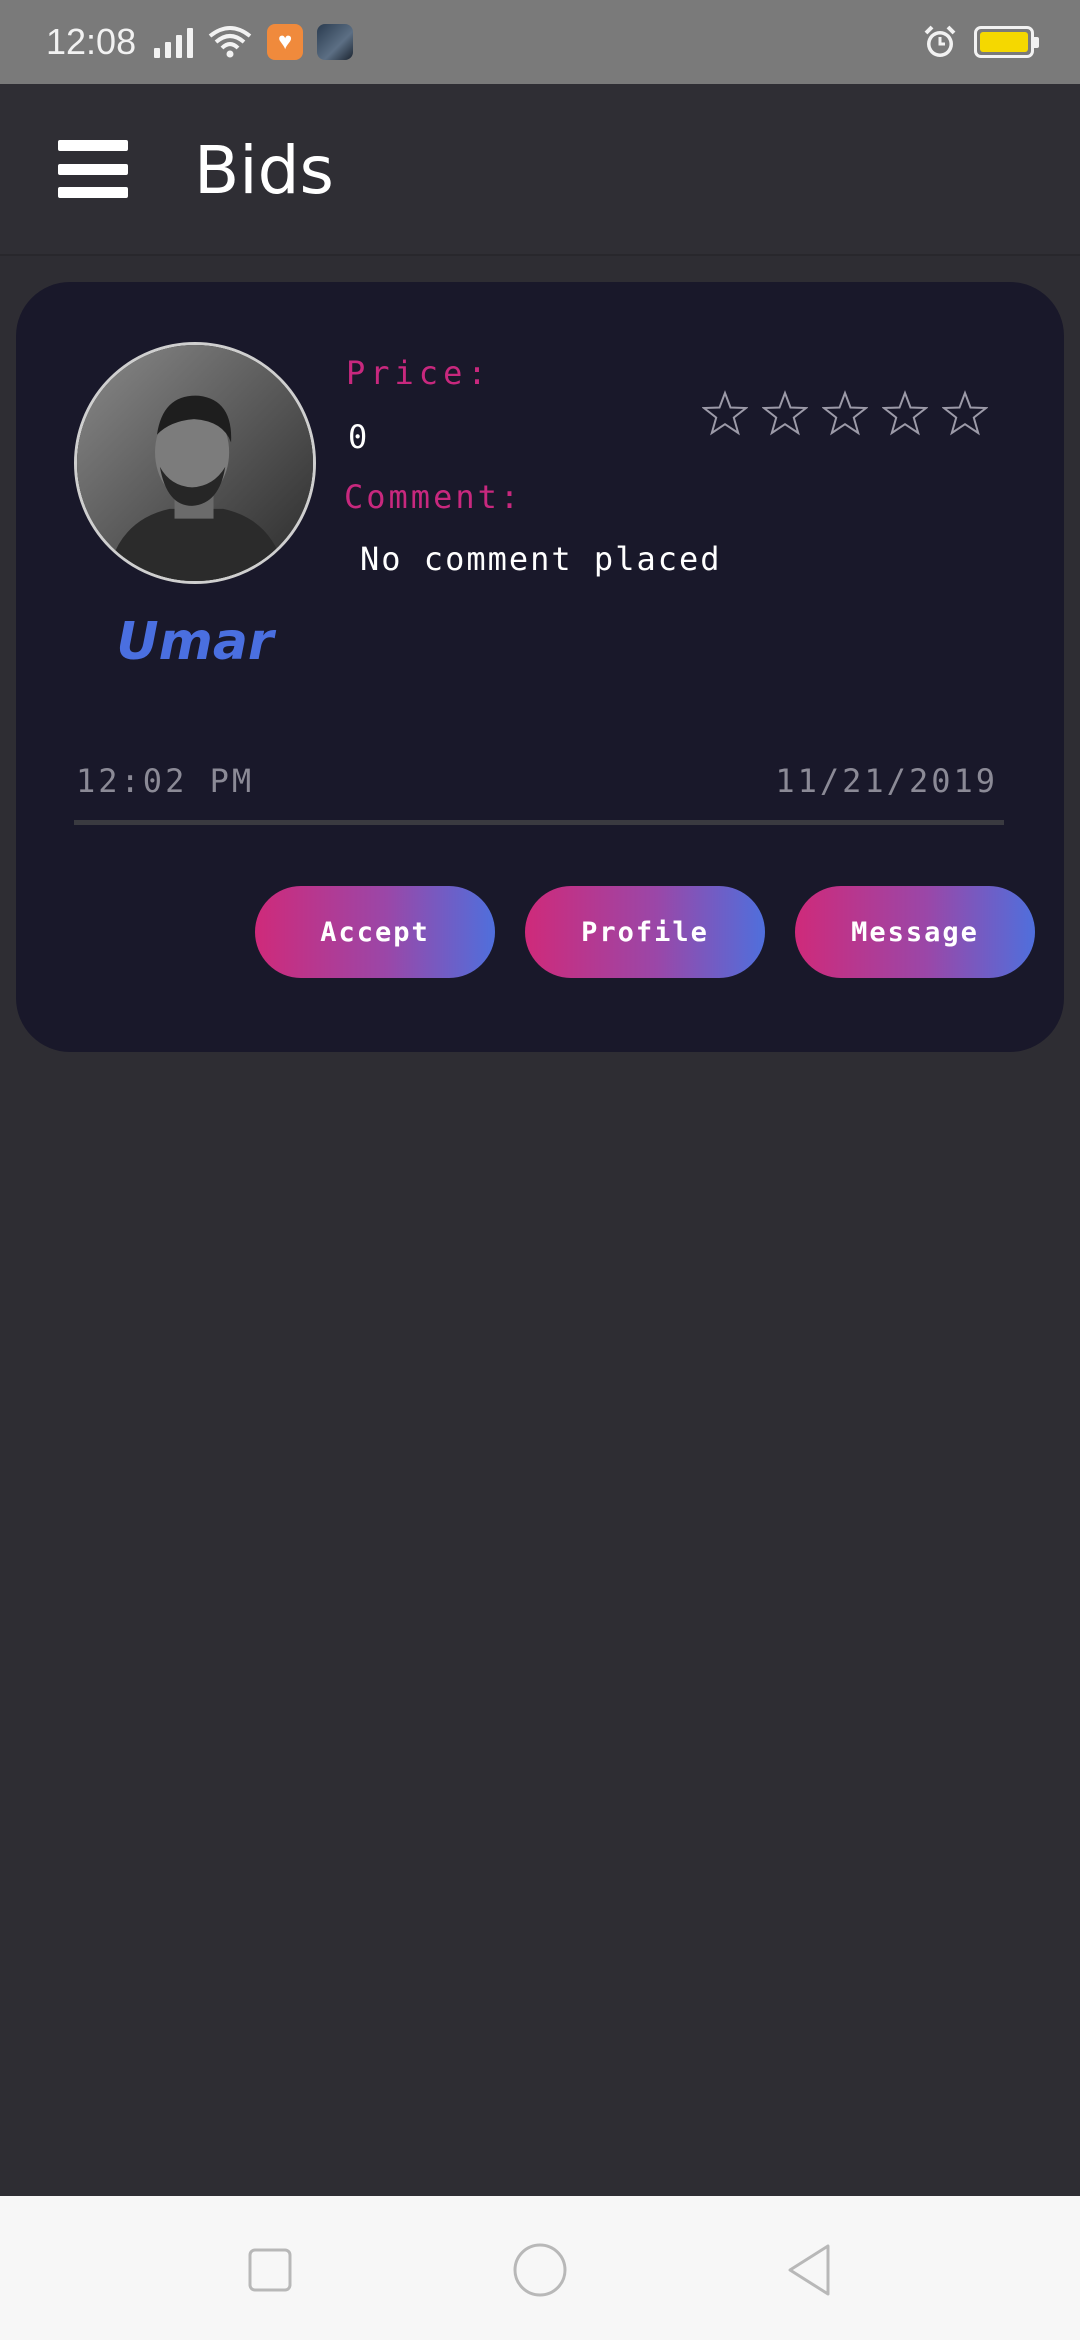 Image resolution: width=1080 pixels, height=2340 pixels. I want to click on recent-apps-icon, so click(270, 2270).